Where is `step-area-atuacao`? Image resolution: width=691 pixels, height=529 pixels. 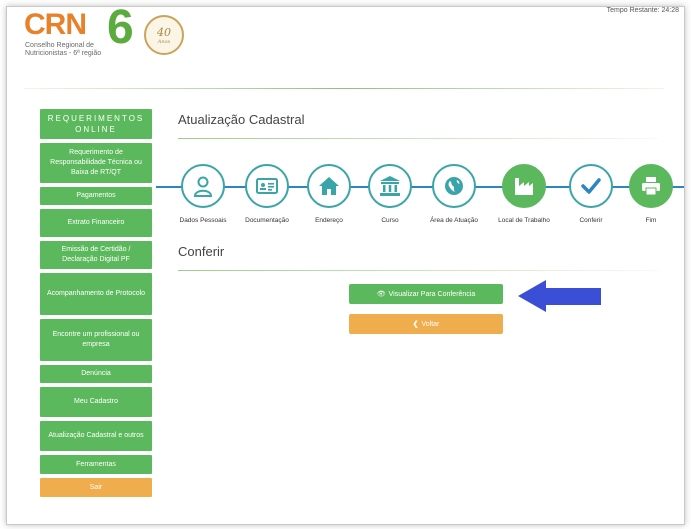 step-area-atuacao is located at coordinates (454, 186).